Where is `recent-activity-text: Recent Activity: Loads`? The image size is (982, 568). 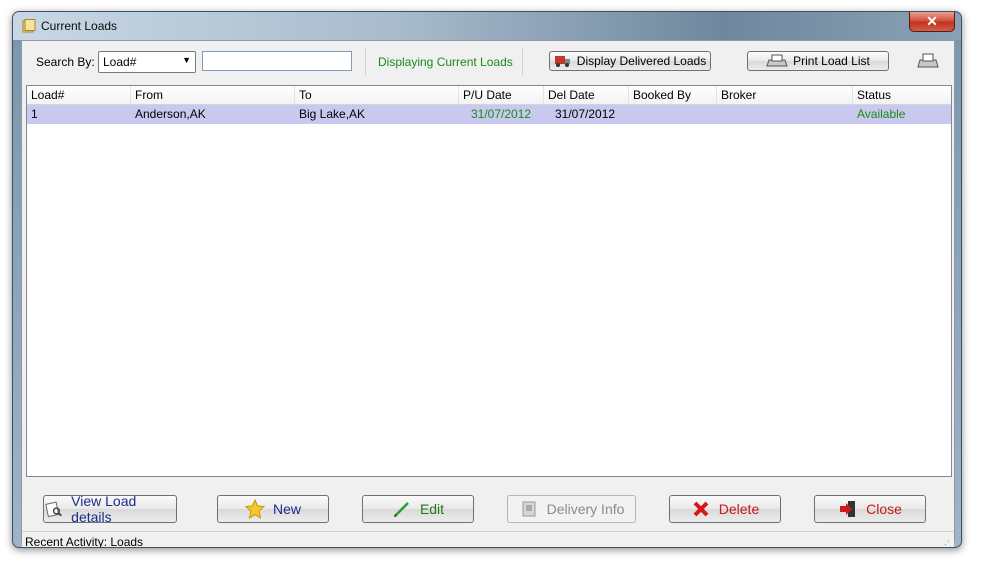 recent-activity-text: Recent Activity: Loads is located at coordinates (84, 541).